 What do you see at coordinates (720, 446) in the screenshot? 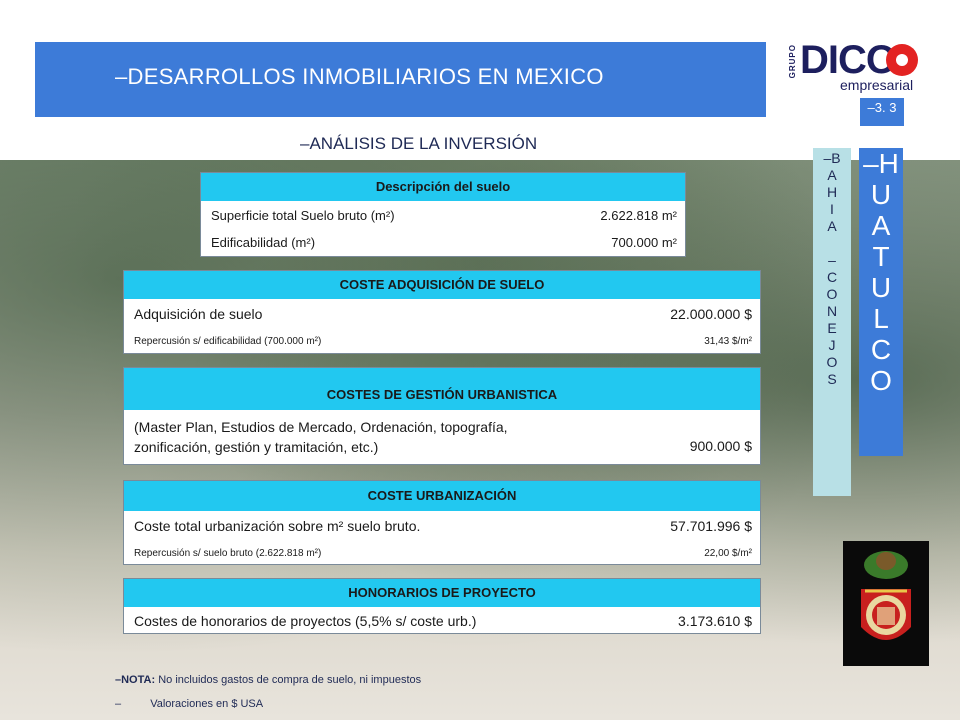
I see `row-value: 900.000 $` at bounding box center [720, 446].